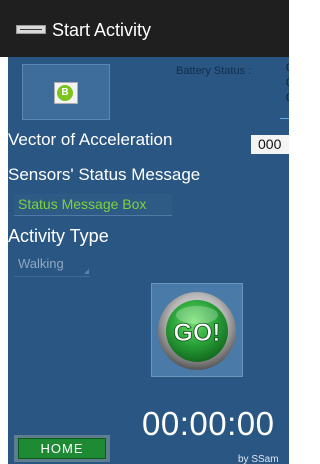 The image size is (320, 464). What do you see at coordinates (258, 459) in the screenshot?
I see `credit-text: by SSam` at bounding box center [258, 459].